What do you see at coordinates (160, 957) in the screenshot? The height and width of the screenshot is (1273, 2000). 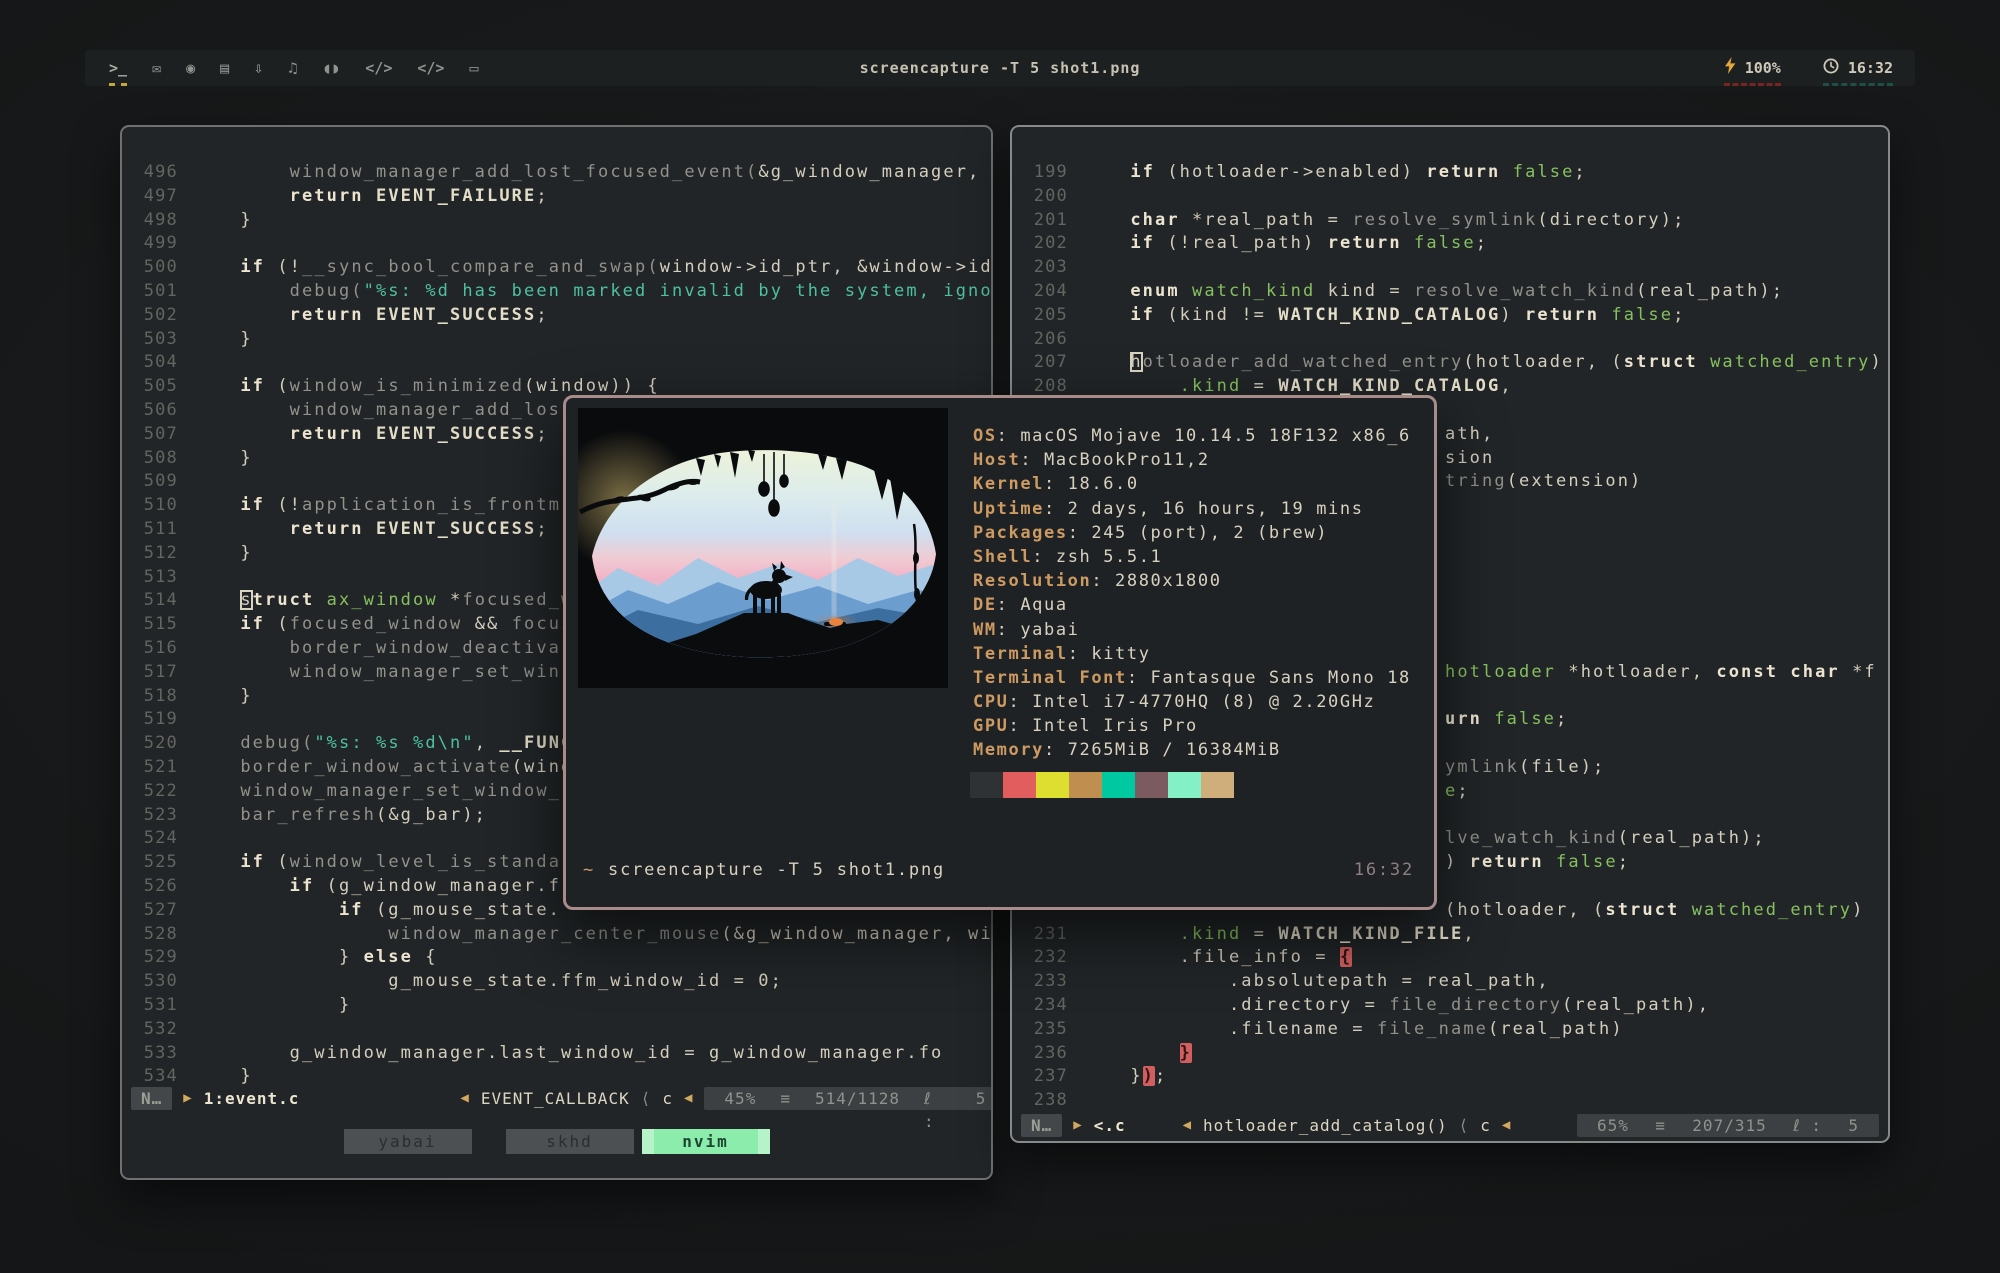 I see `line-number: 529` at bounding box center [160, 957].